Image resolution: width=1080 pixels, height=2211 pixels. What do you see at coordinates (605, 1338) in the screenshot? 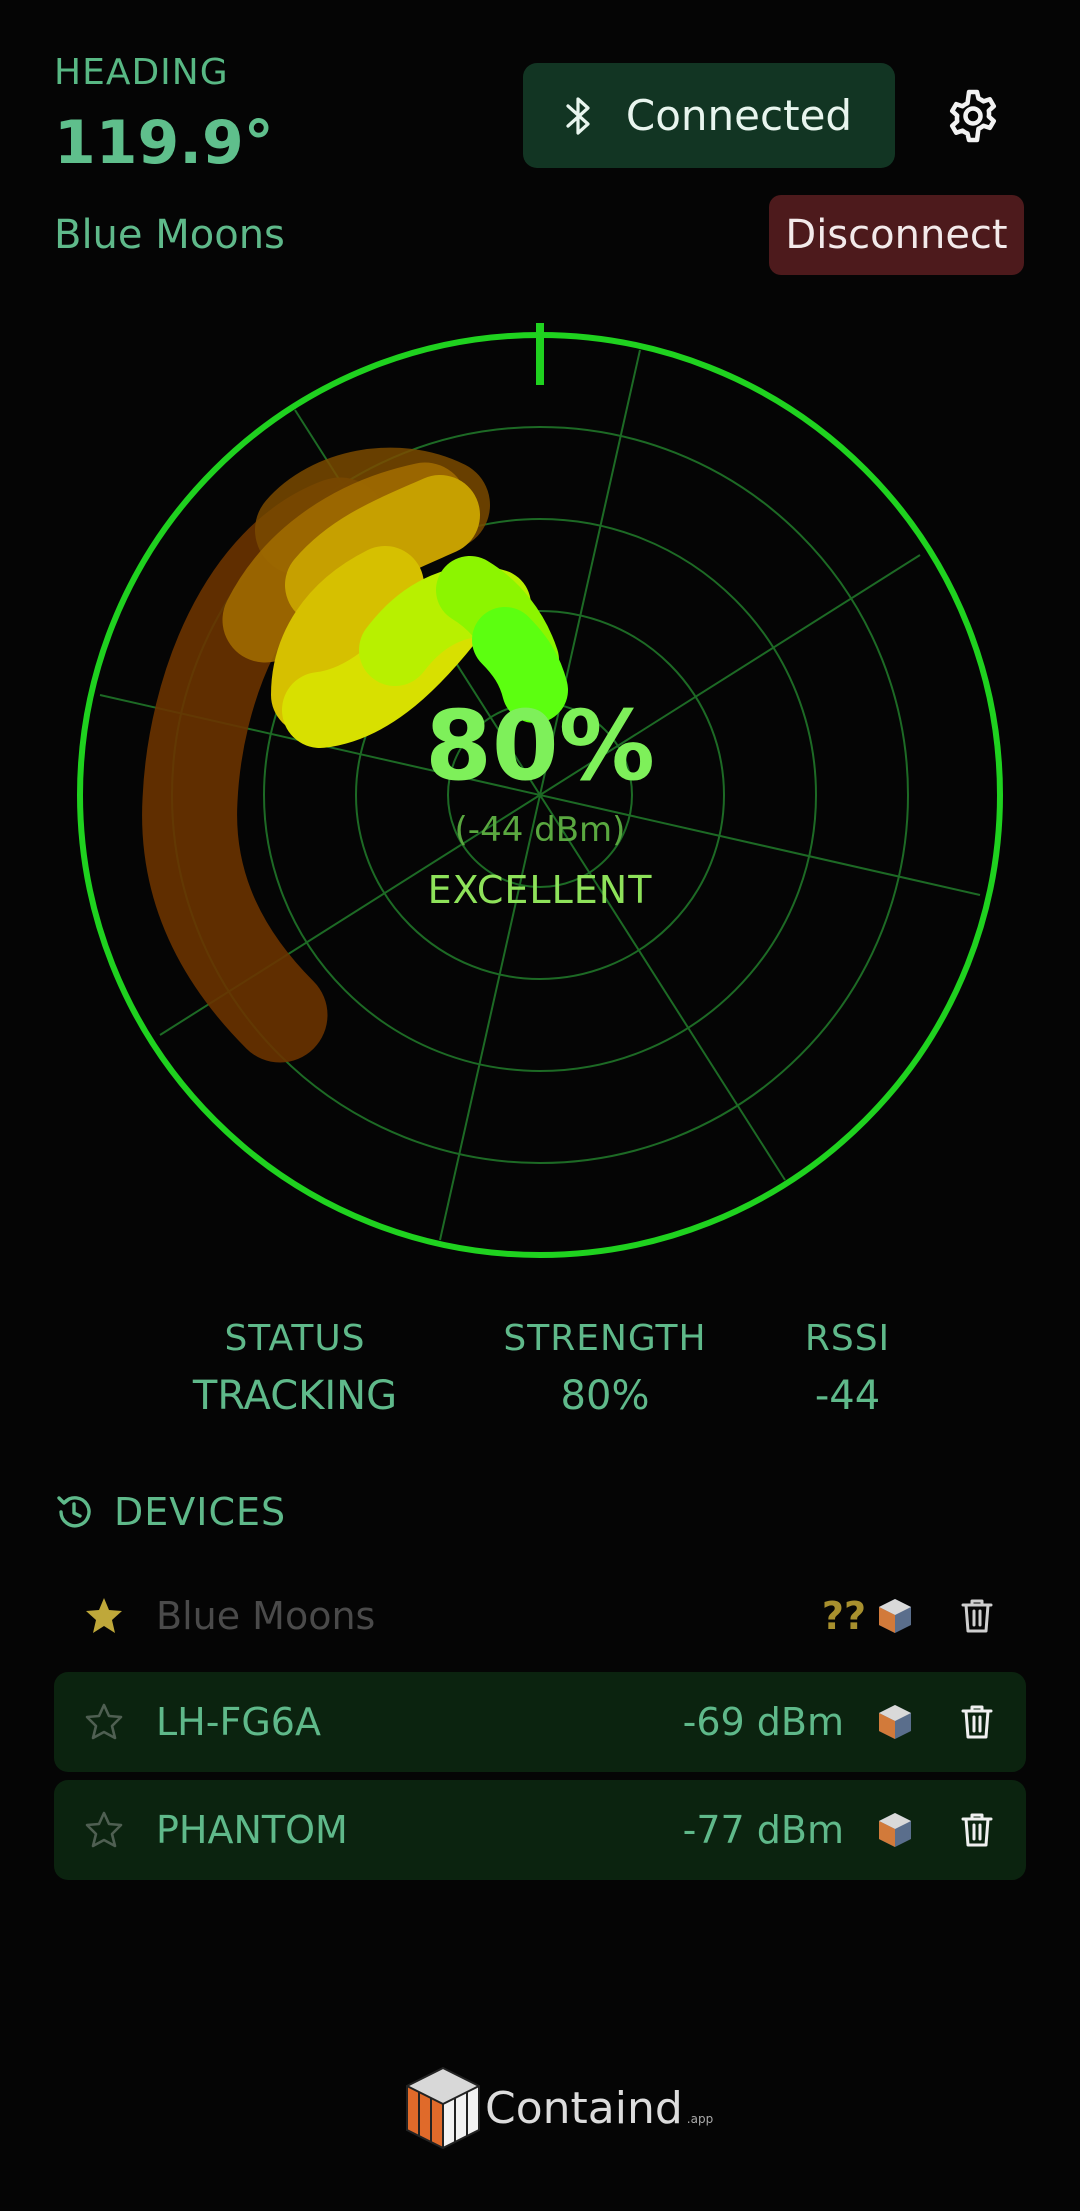
I see `strength-label: STRENGTH` at bounding box center [605, 1338].